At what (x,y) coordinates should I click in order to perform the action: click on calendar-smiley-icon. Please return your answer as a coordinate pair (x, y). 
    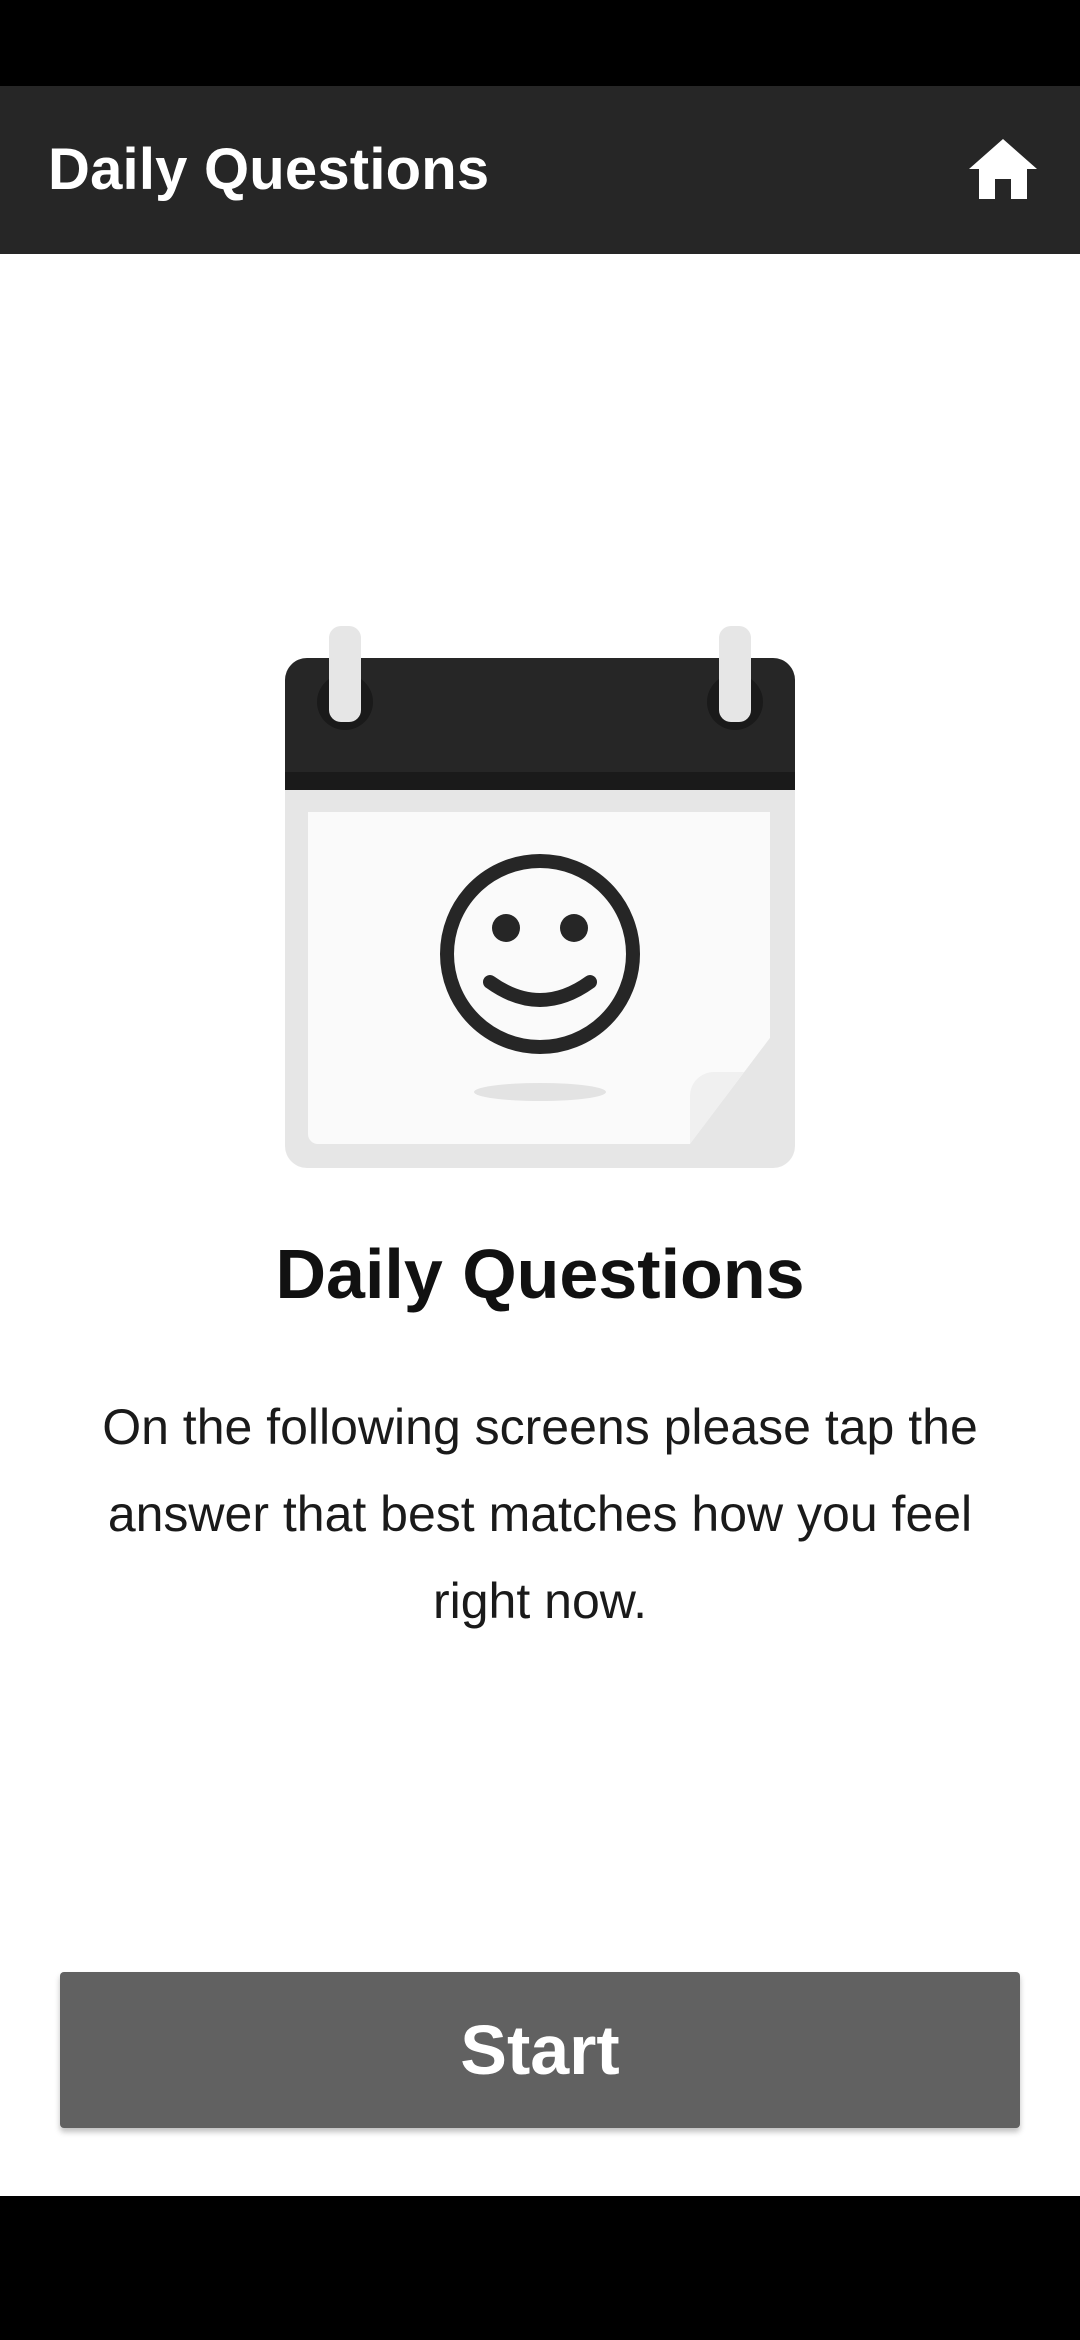
    Looking at the image, I should click on (540, 897).